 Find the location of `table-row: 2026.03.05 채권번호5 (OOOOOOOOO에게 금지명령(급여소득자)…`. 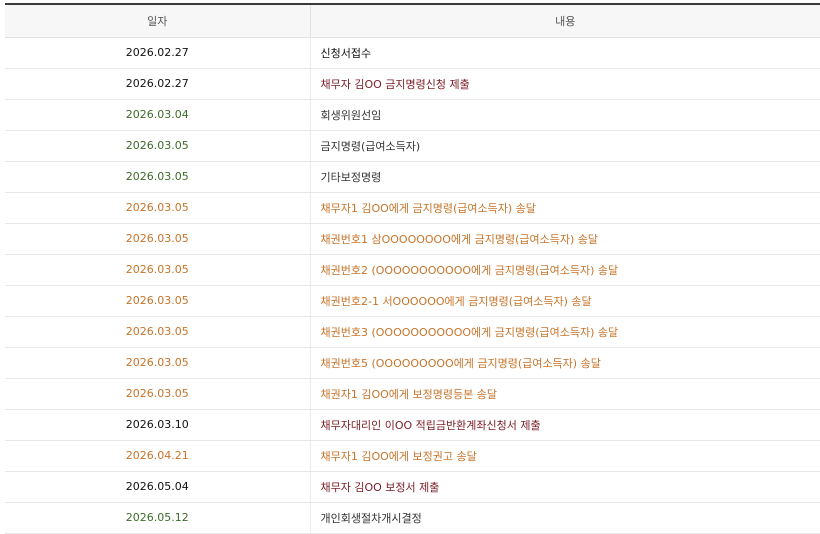

table-row: 2026.03.05 채권번호5 (OOOOOOOOO에게 금지명령(급여소득자)… is located at coordinates (412, 363).